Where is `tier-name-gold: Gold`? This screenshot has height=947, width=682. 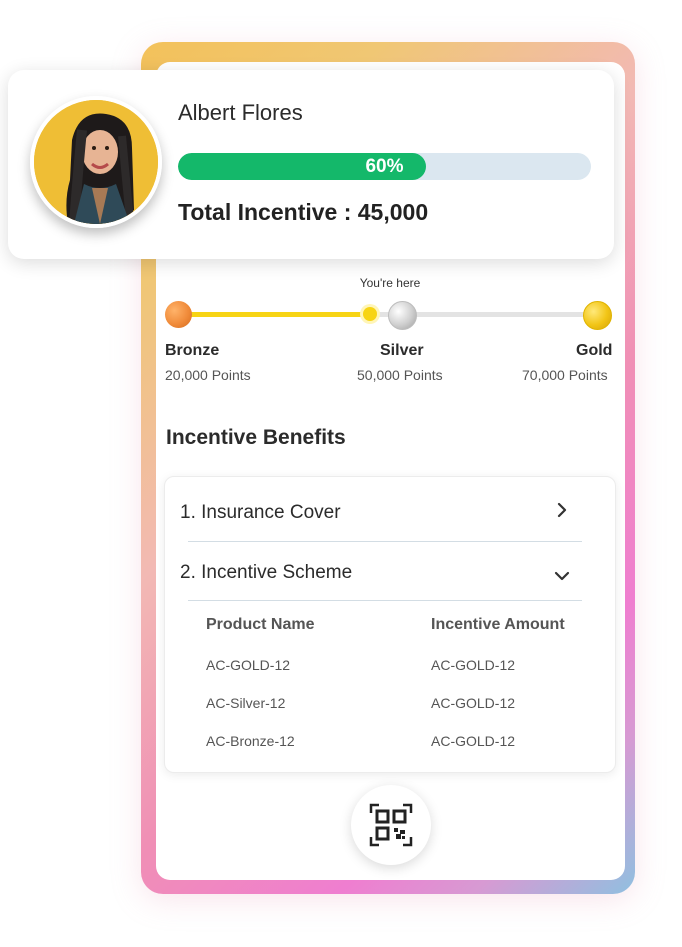 tier-name-gold: Gold is located at coordinates (594, 350).